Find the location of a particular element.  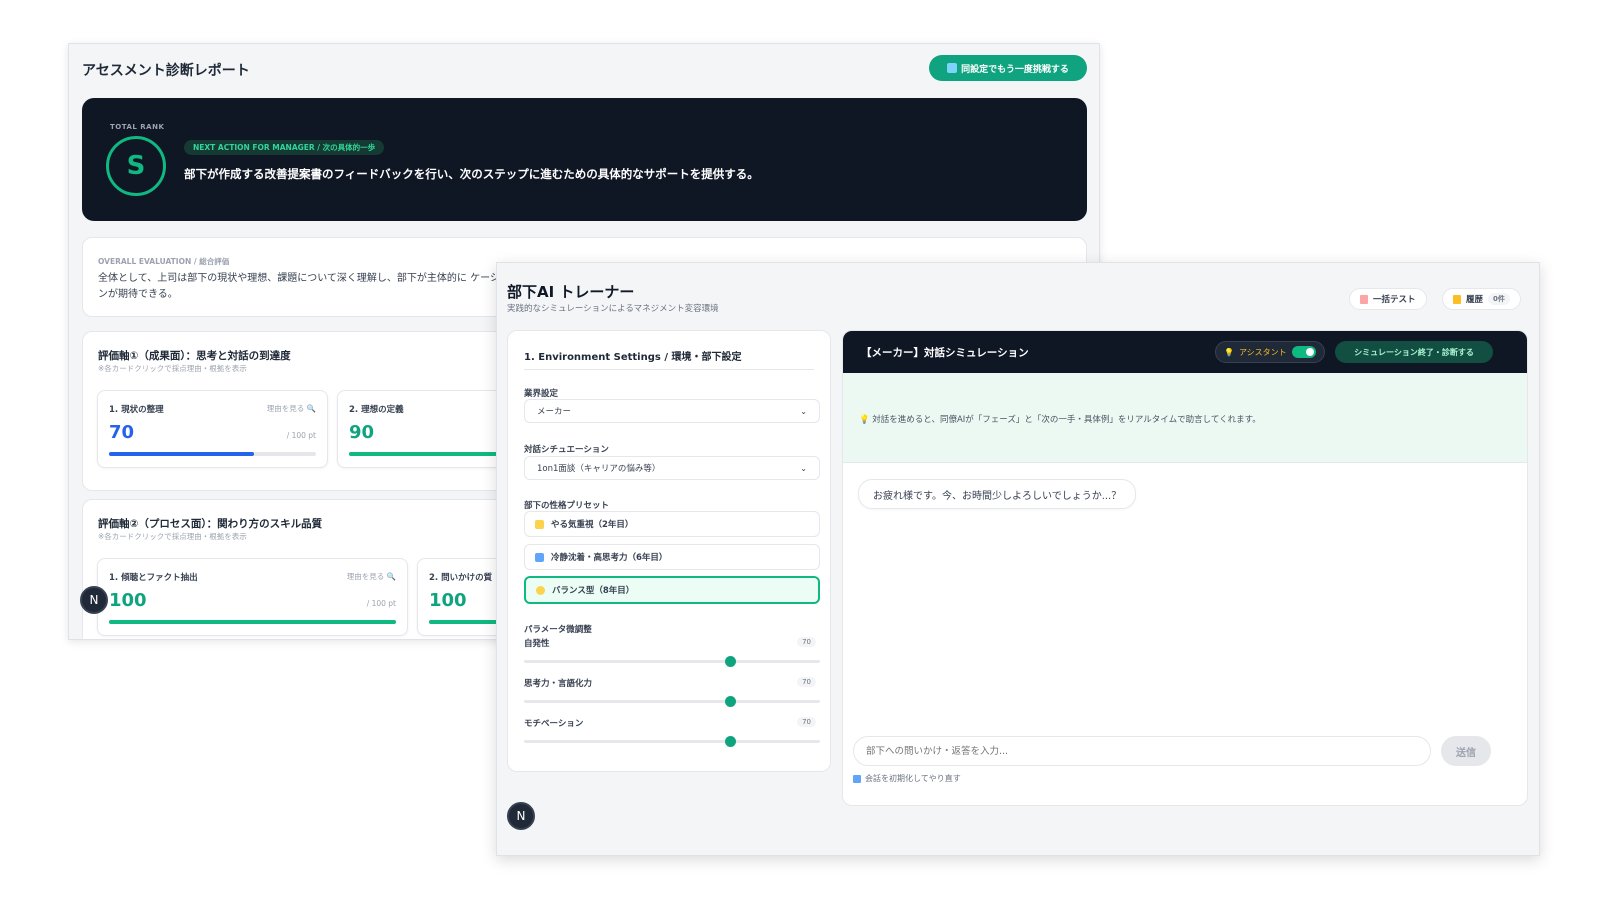

reset-label: 会話を初期化してやり直す is located at coordinates (913, 778).